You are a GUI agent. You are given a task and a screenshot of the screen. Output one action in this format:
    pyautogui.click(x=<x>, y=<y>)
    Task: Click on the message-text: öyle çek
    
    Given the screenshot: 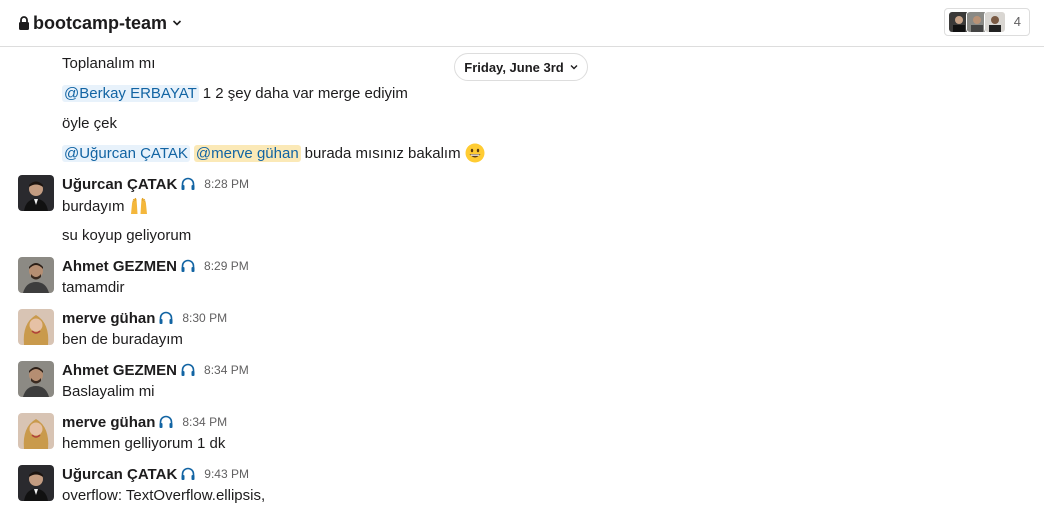 What is the action you would take?
    pyautogui.click(x=89, y=123)
    